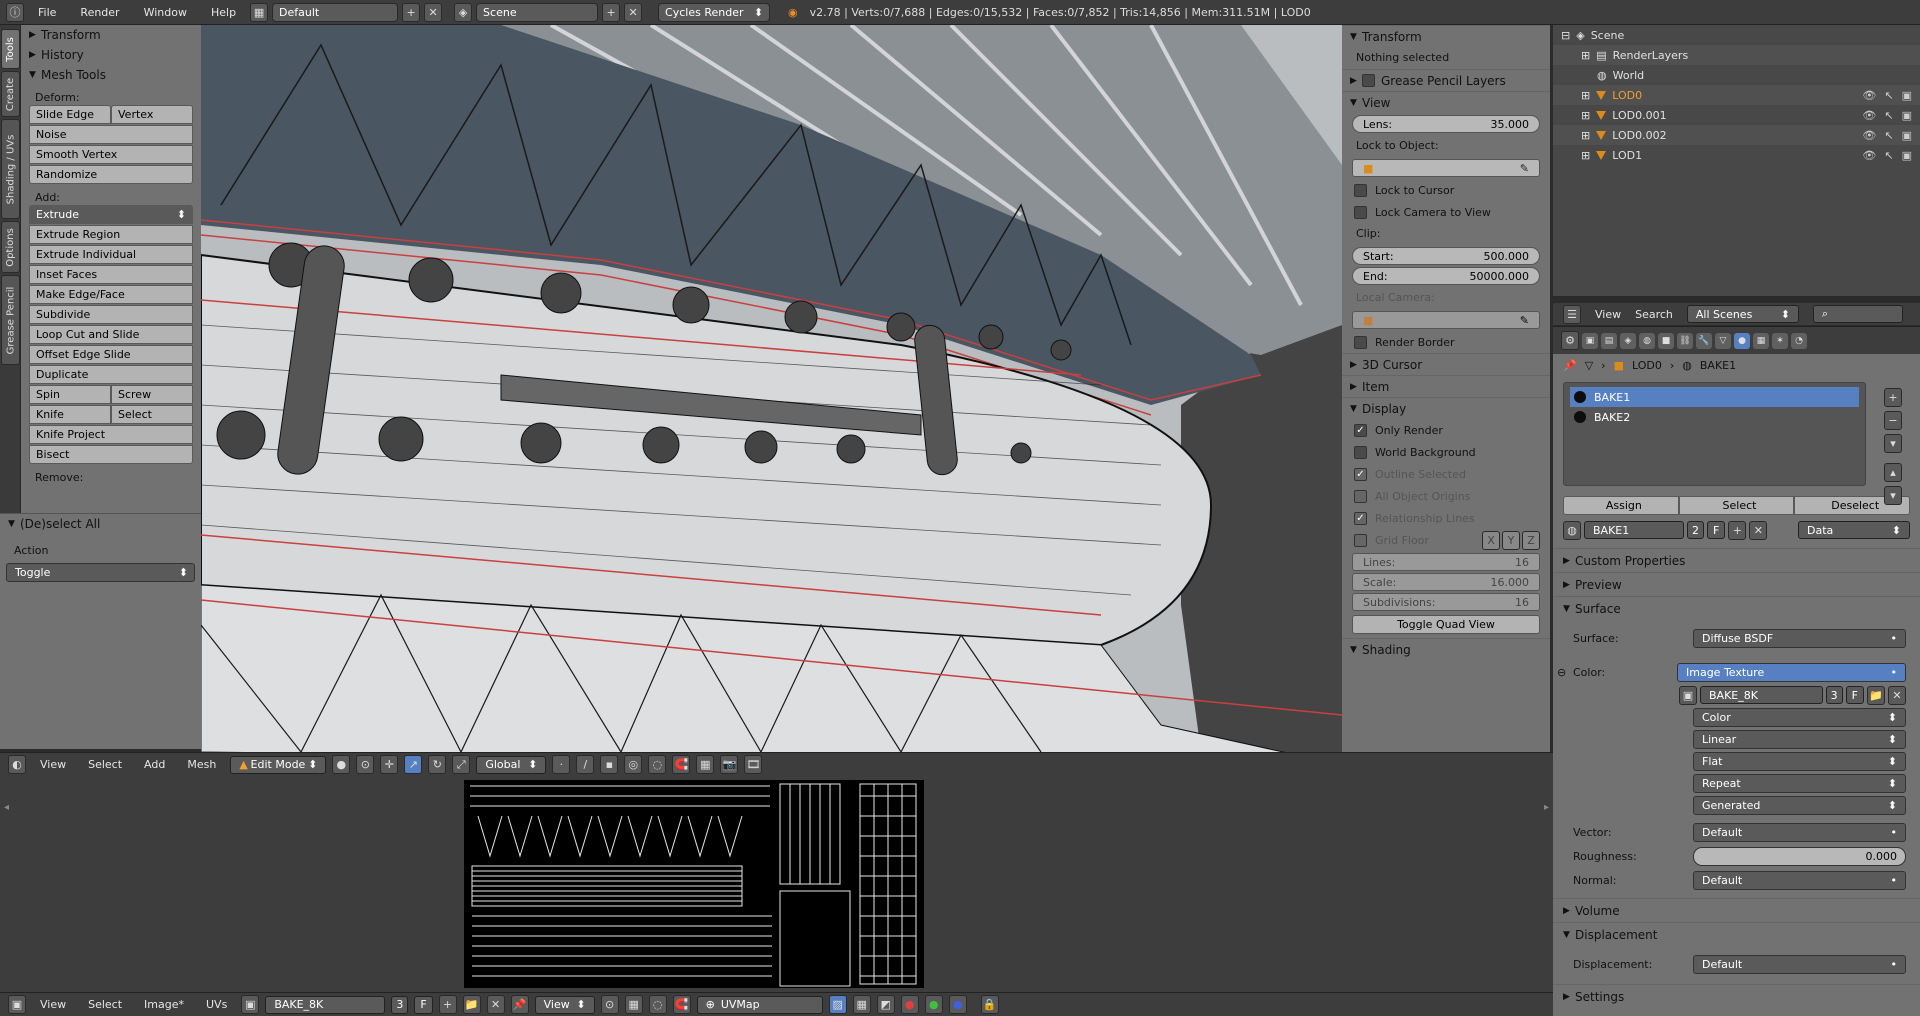 The height and width of the screenshot is (1016, 1920). I want to click on scene-field: Scene, so click(537, 12).